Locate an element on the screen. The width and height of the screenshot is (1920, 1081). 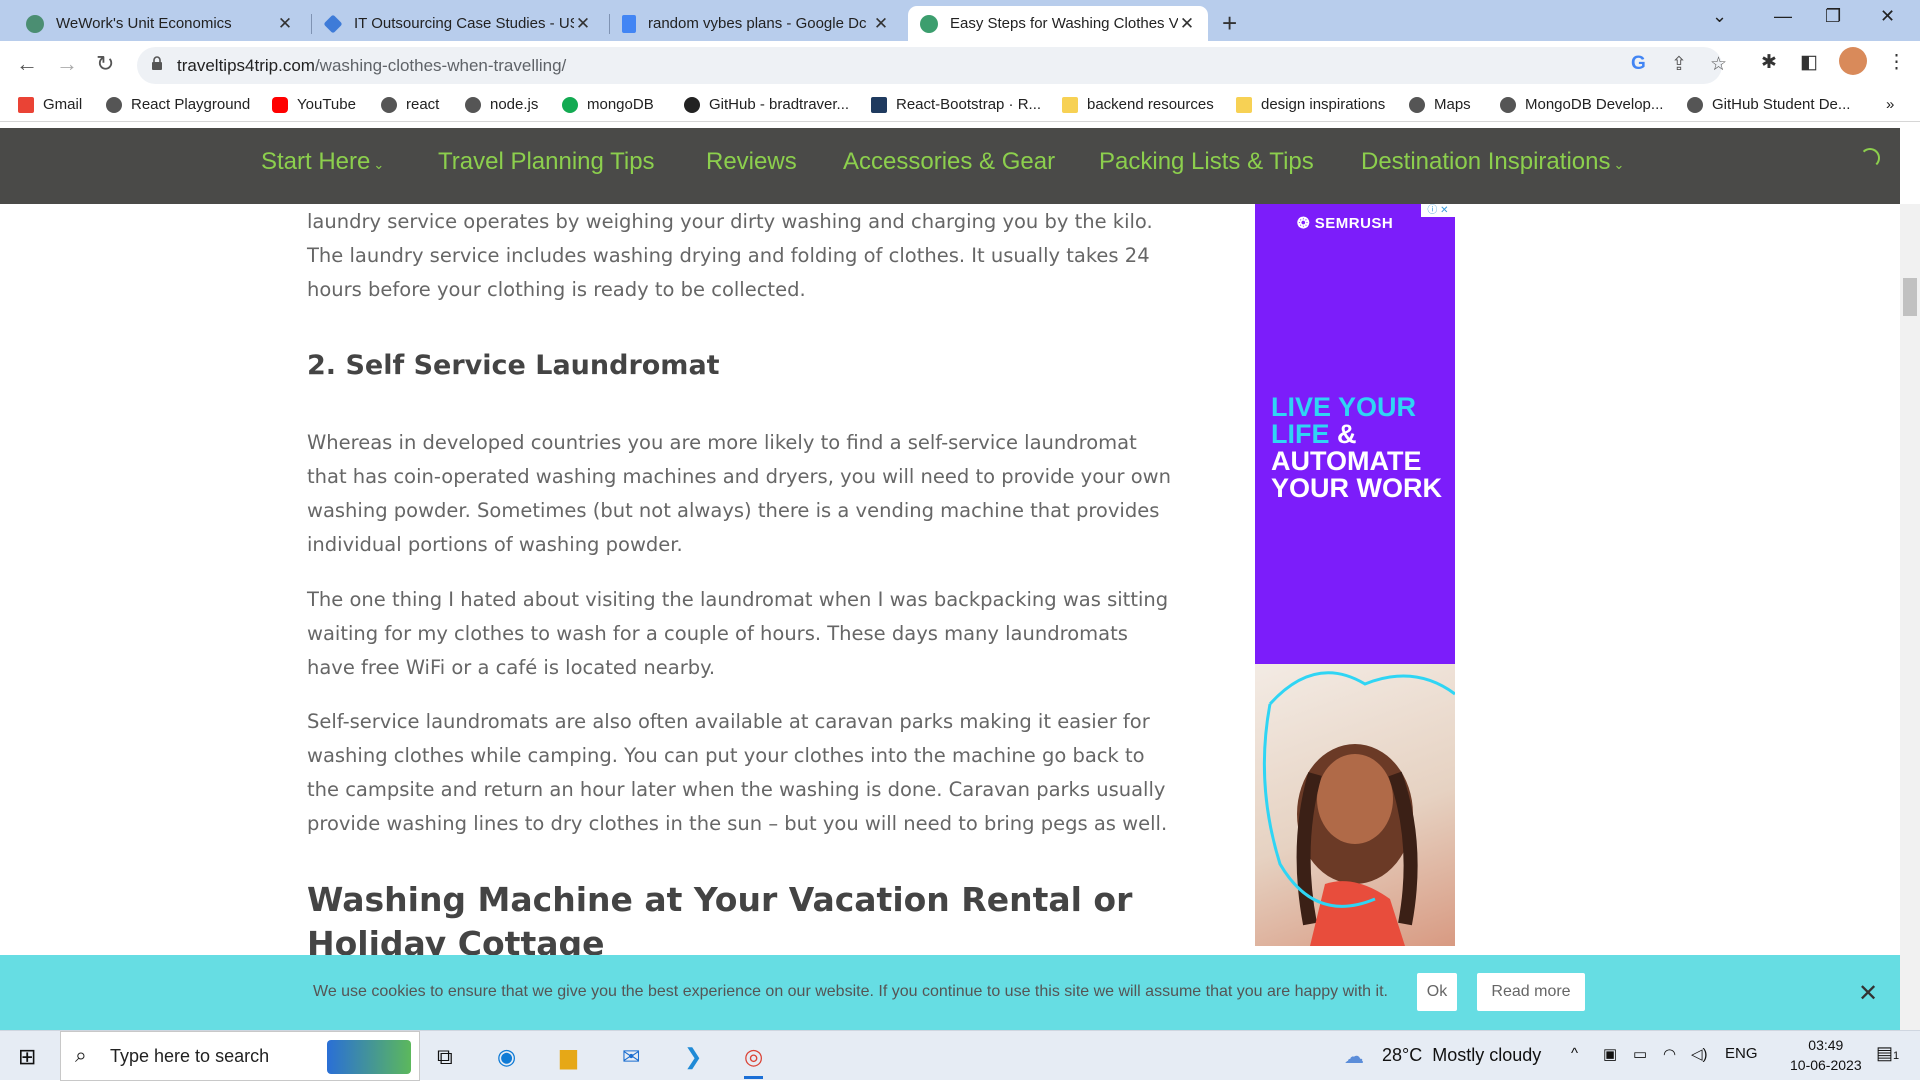
bookmark-folder-backend: backend resources is located at coordinates (1138, 104).